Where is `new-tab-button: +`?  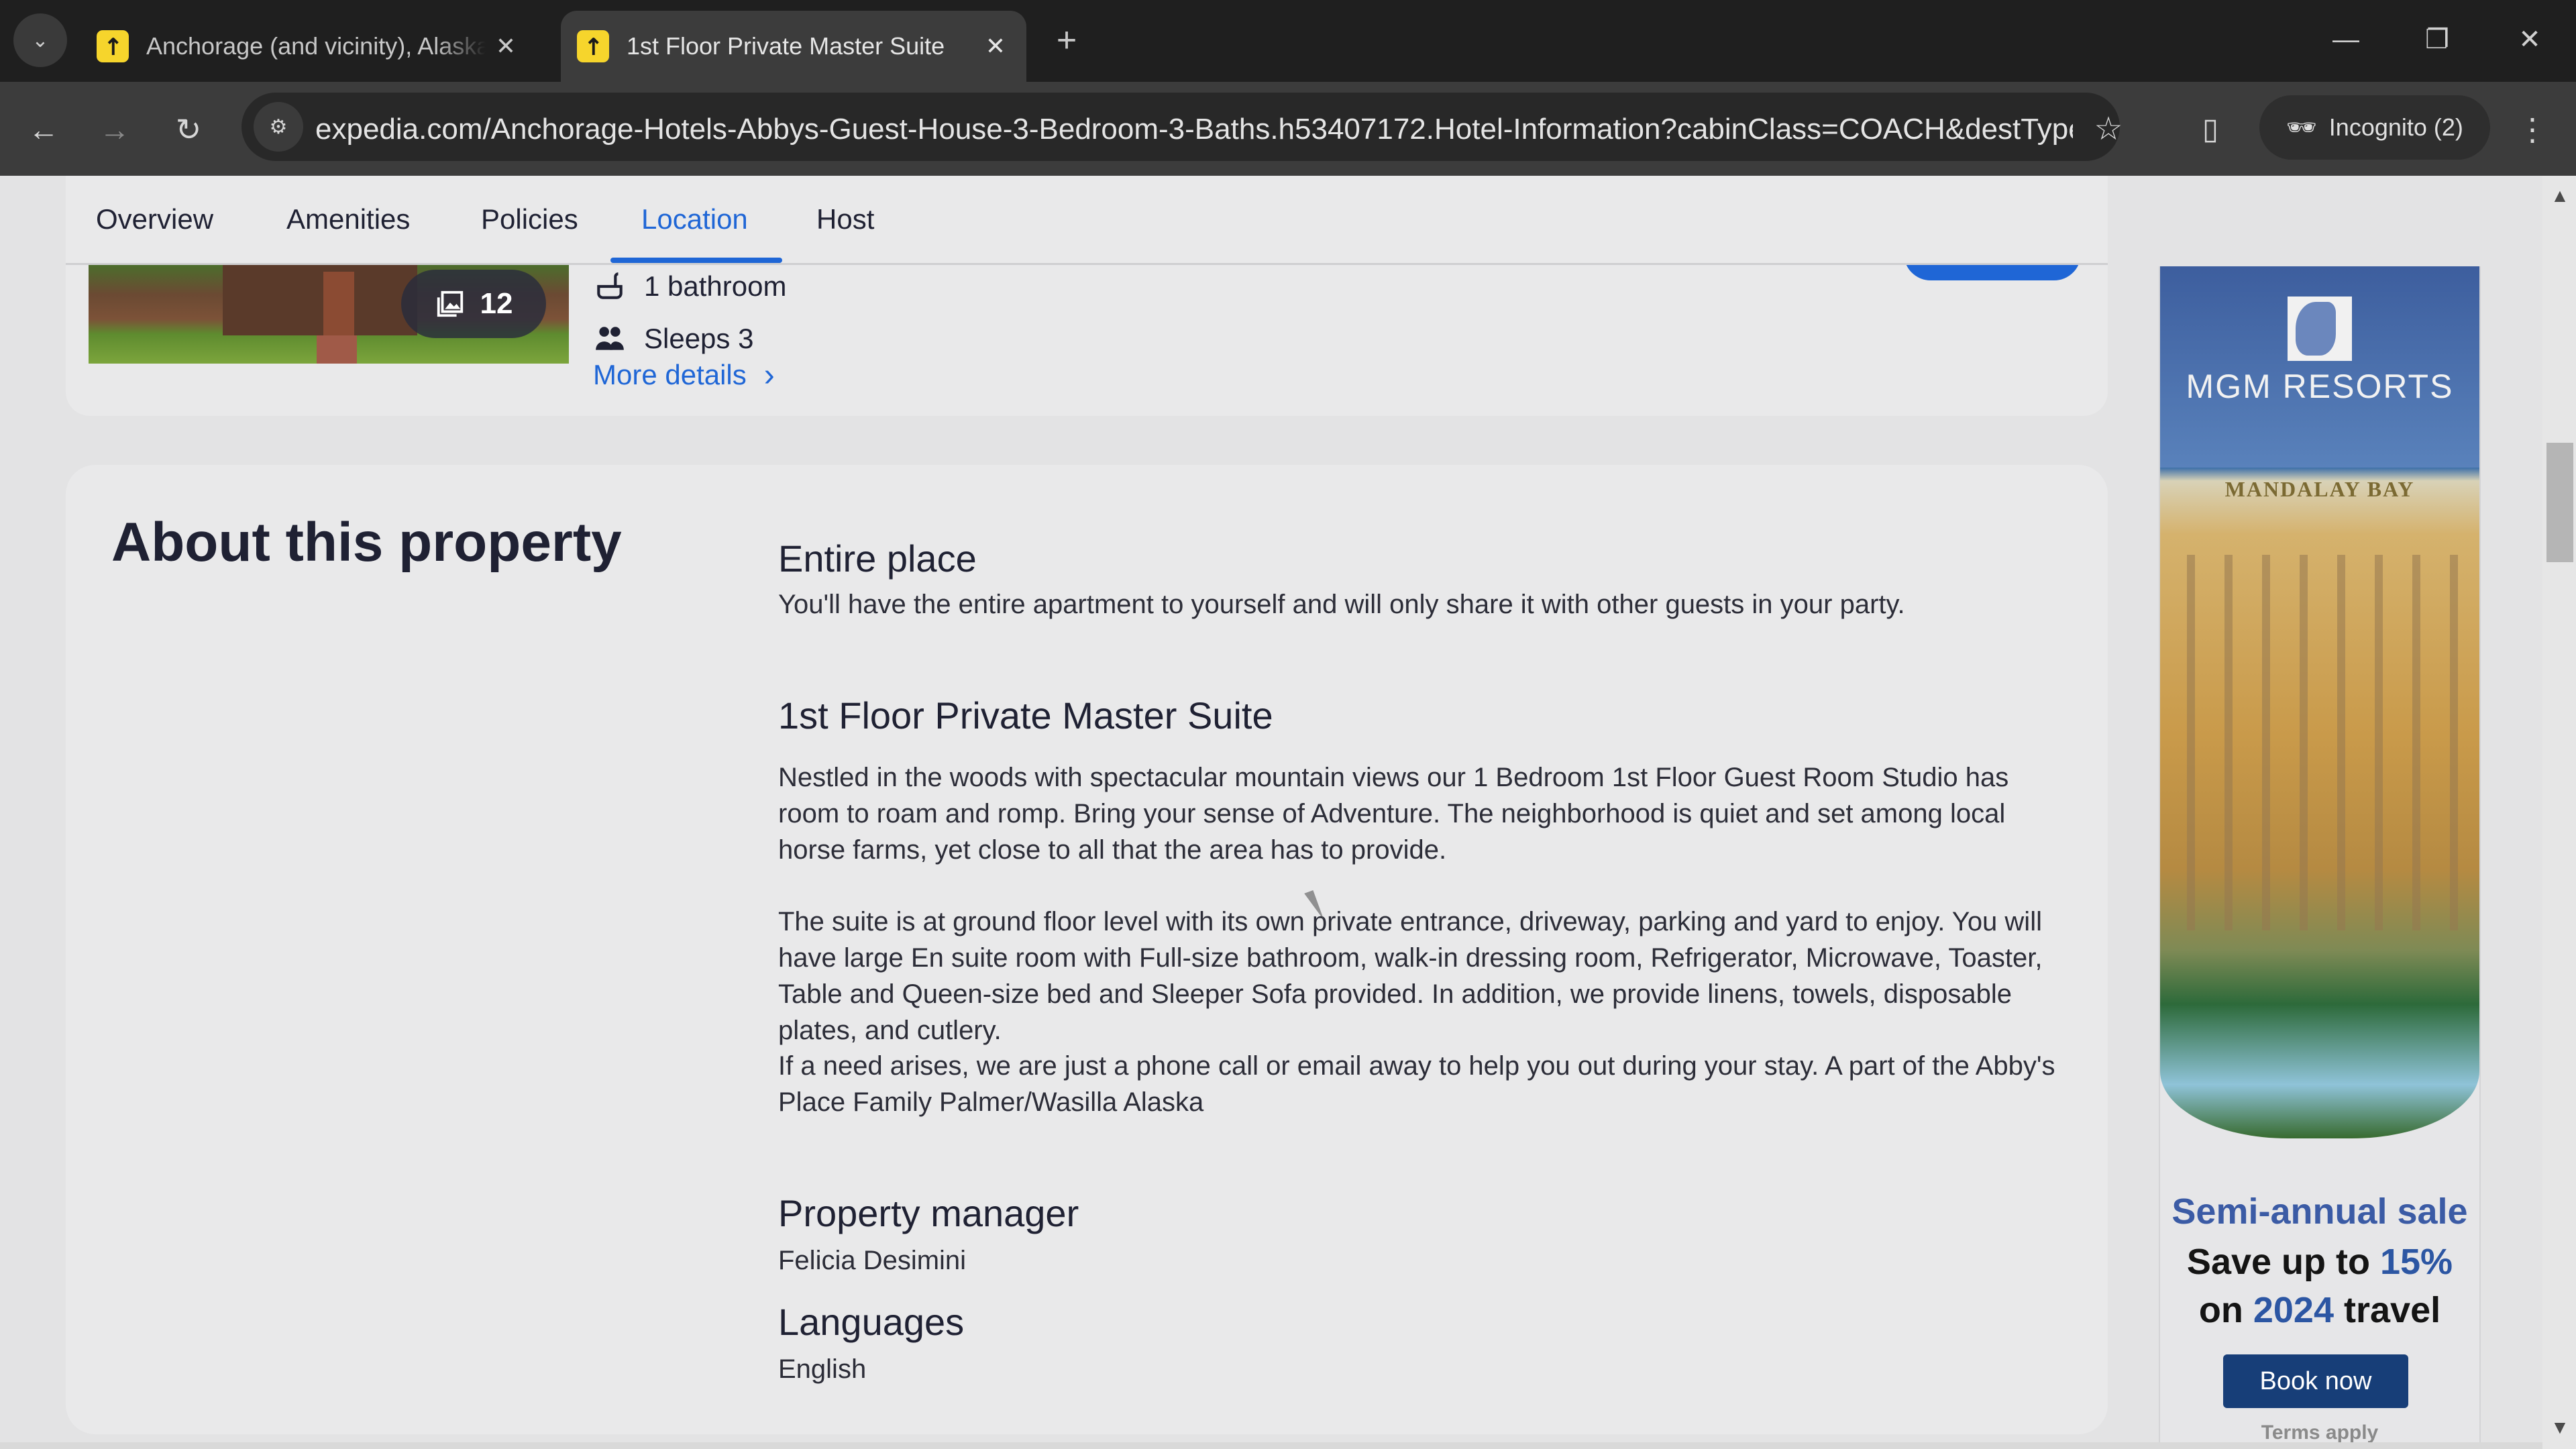
new-tab-button: + is located at coordinates (1066, 40).